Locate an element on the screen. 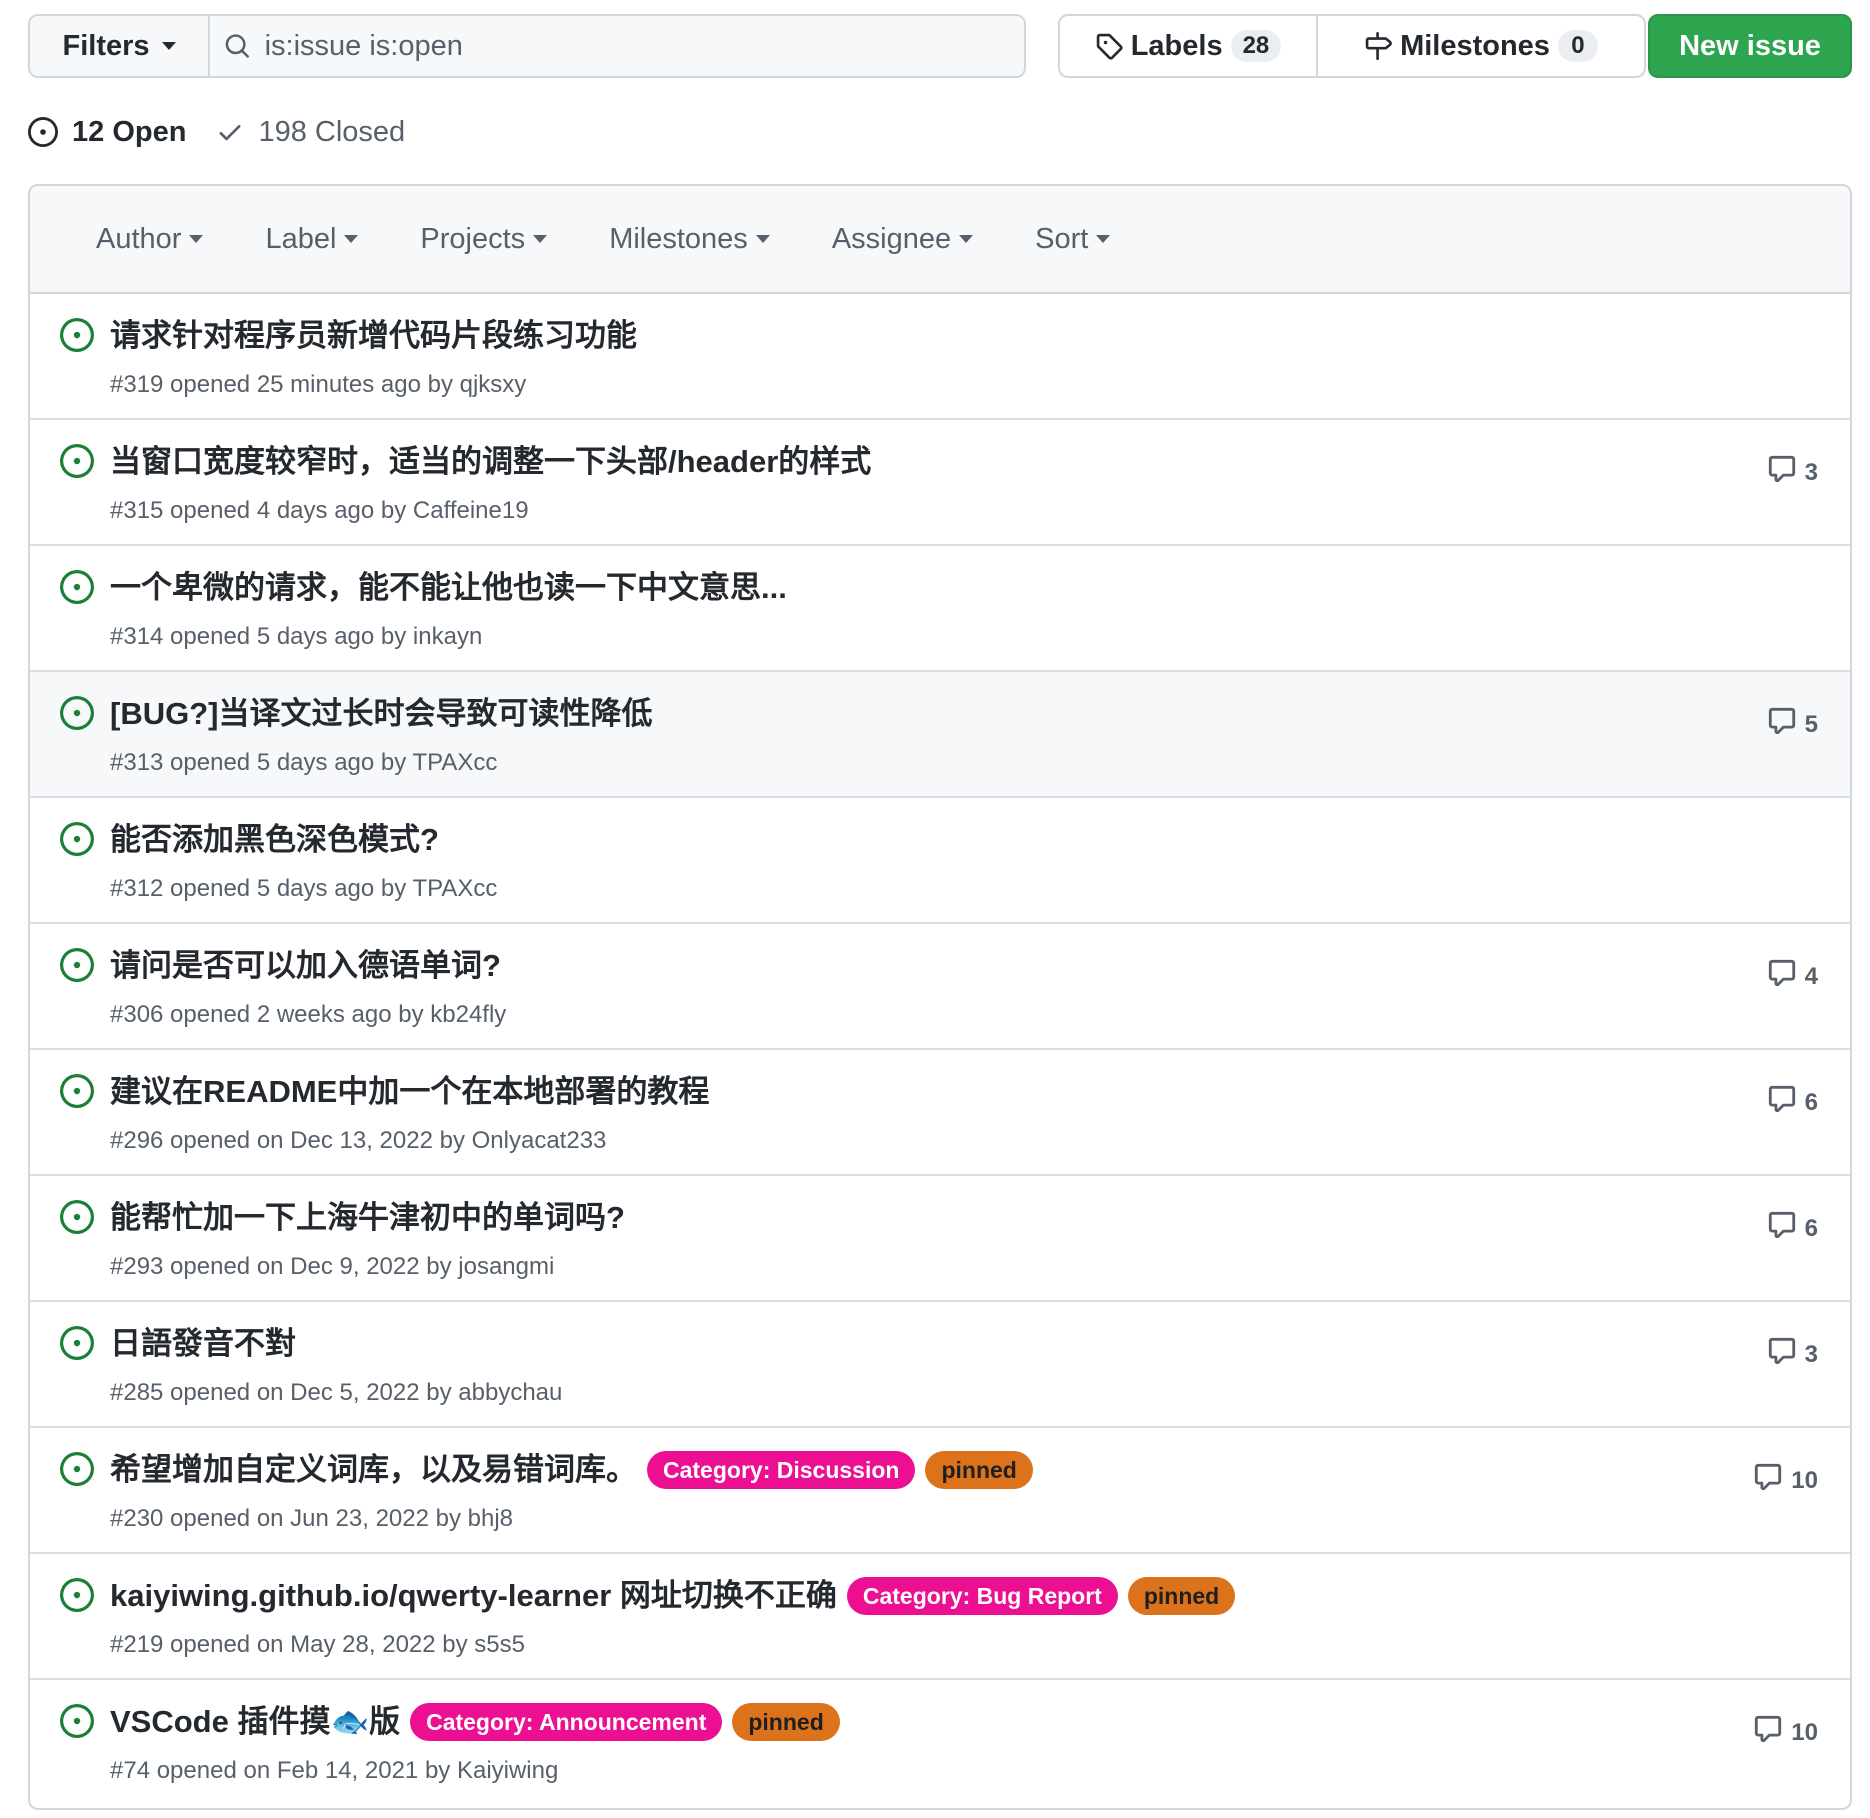  comment-count: 3 is located at coordinates (1811, 472).